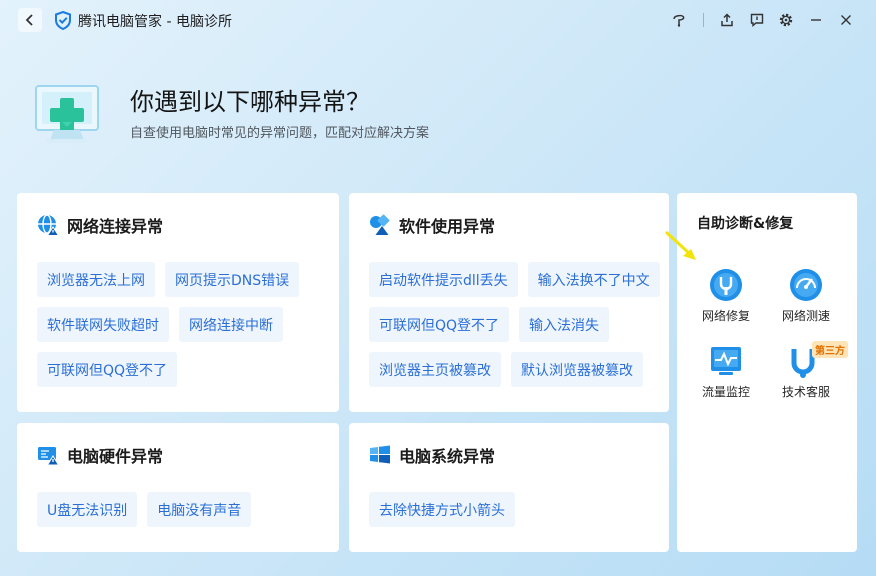 Image resolution: width=876 pixels, height=576 pixels. Describe the element at coordinates (438, 20) in the screenshot. I see `title-bar: 腾讯电脑管家 - 电脑诊所` at that location.